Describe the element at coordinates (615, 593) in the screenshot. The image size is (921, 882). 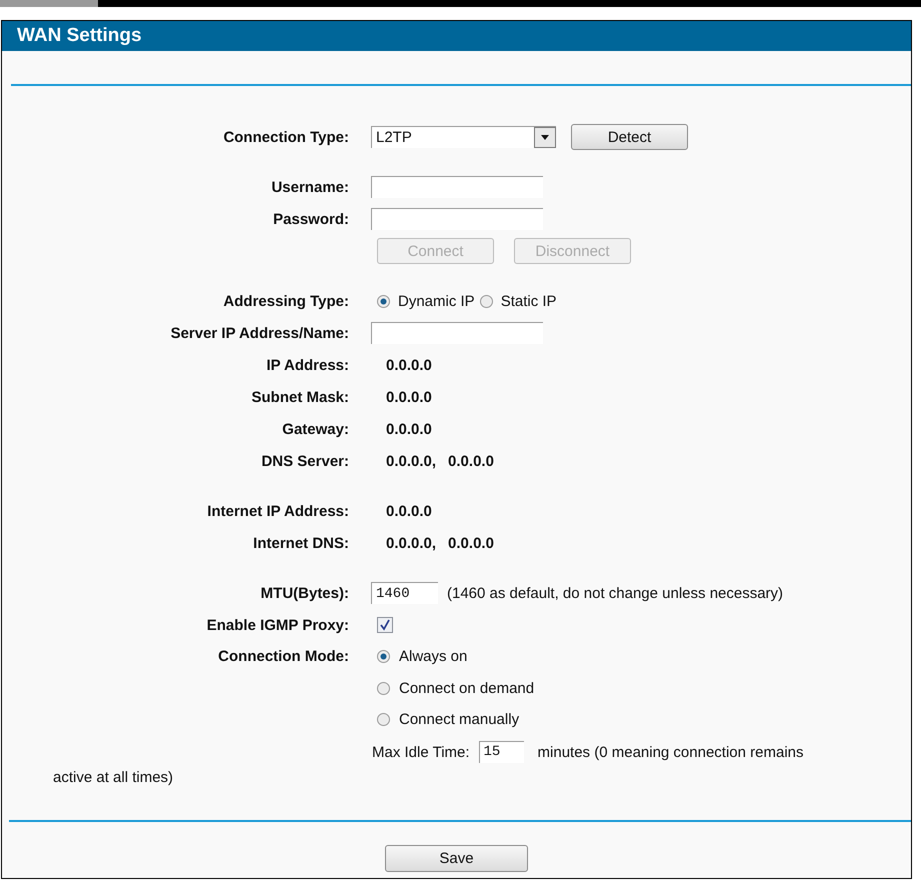
I see `hint-text: (1460 as default, do not change unless necessary)` at that location.